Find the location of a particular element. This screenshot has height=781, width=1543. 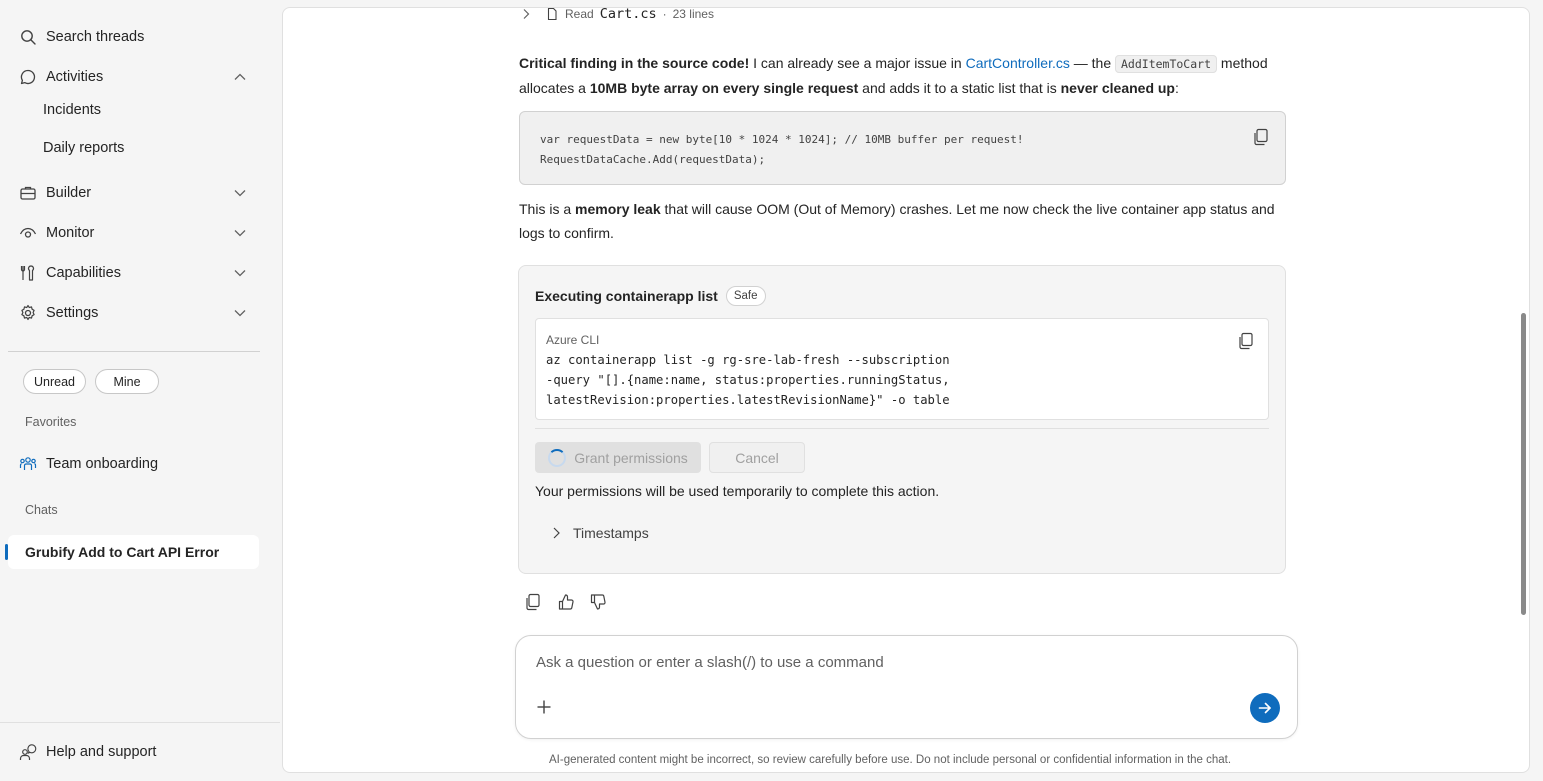

chat-item-active: Grubify Add to Cart API Error is located at coordinates (132, 552).